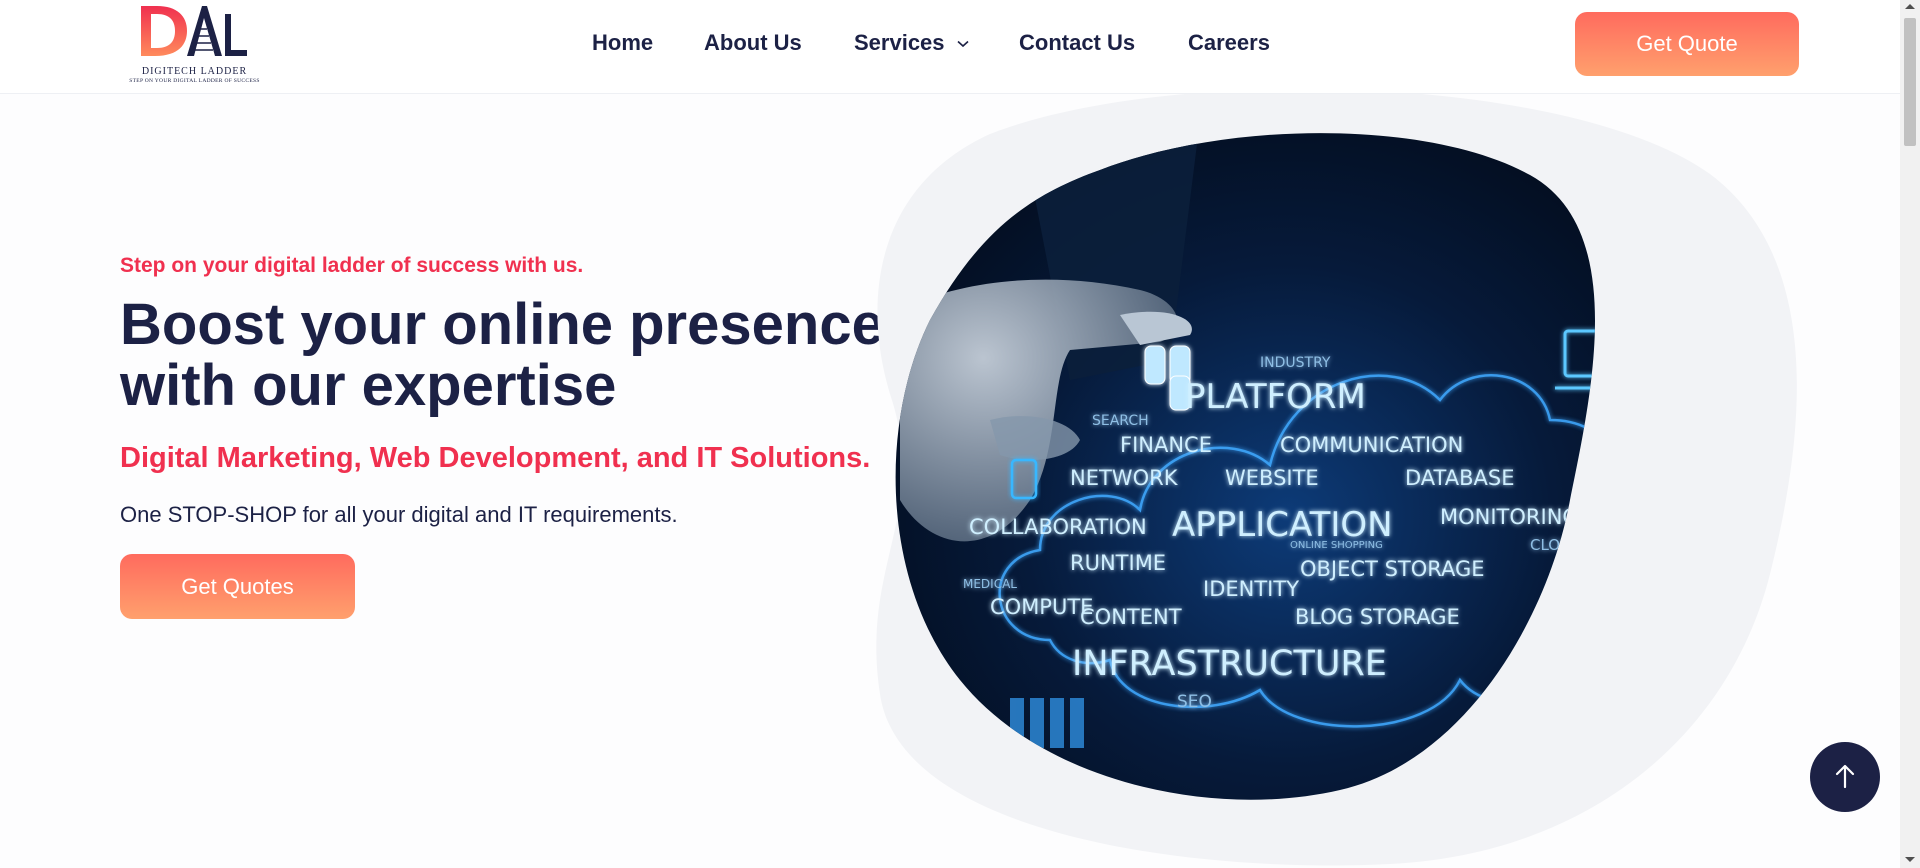 The image size is (1920, 868). What do you see at coordinates (990, 584) in the screenshot?
I see `cloud-word-medical: MEDICAL` at bounding box center [990, 584].